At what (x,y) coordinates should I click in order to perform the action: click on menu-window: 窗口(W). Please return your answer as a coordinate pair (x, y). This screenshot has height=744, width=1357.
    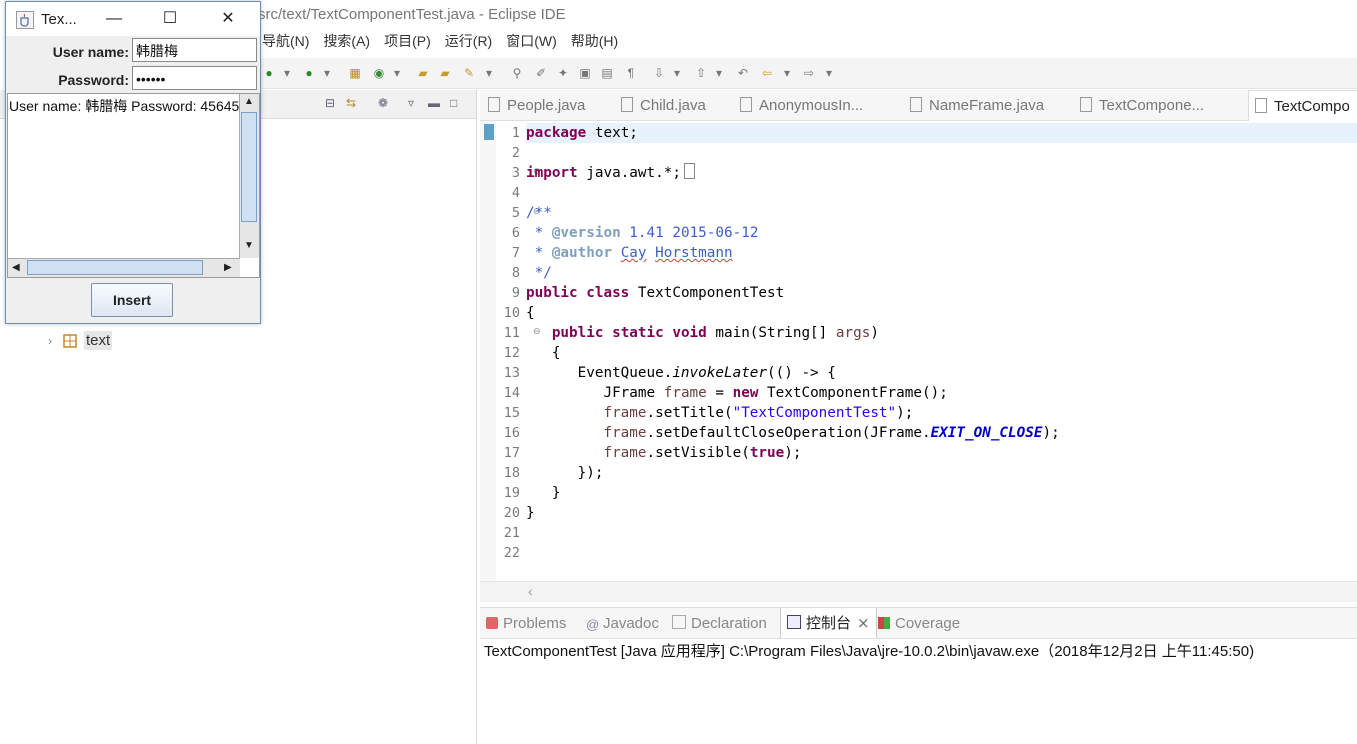
    Looking at the image, I should click on (531, 41).